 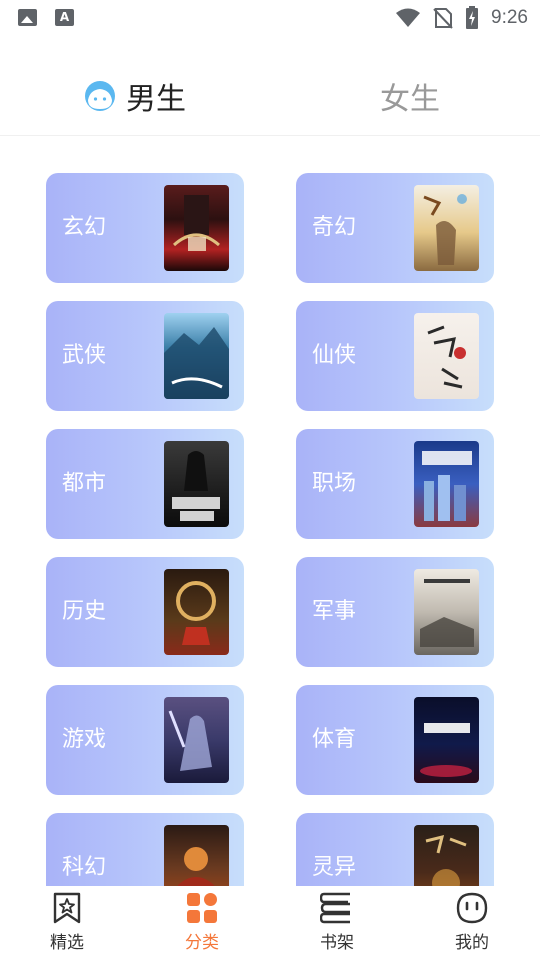 What do you see at coordinates (67, 943) in the screenshot?
I see `nav-label: 精选` at bounding box center [67, 943].